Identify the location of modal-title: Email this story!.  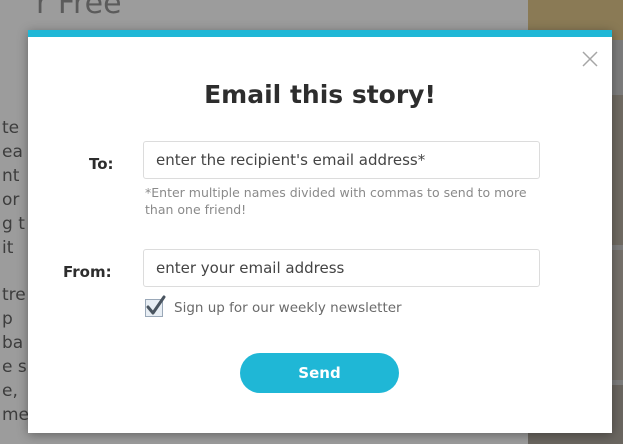
(320, 94).